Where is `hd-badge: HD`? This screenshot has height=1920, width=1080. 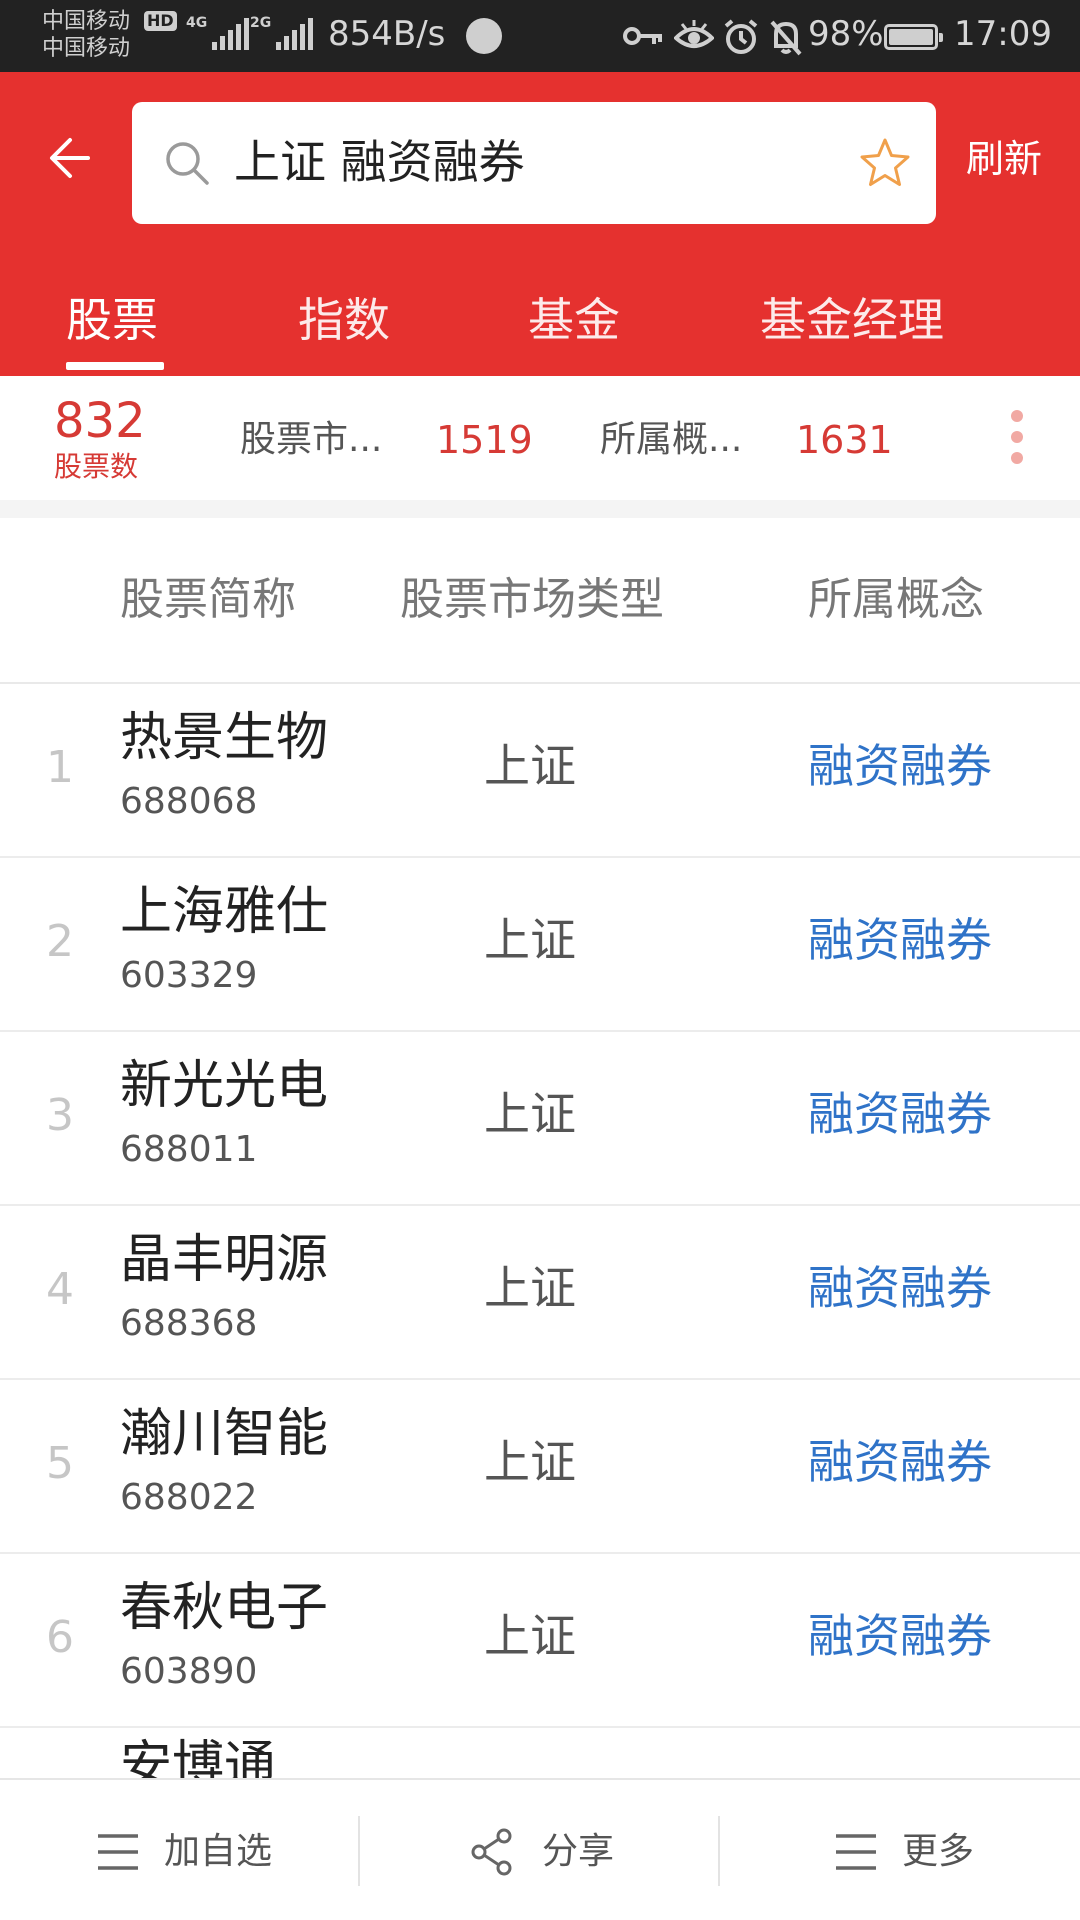 hd-badge: HD is located at coordinates (160, 21).